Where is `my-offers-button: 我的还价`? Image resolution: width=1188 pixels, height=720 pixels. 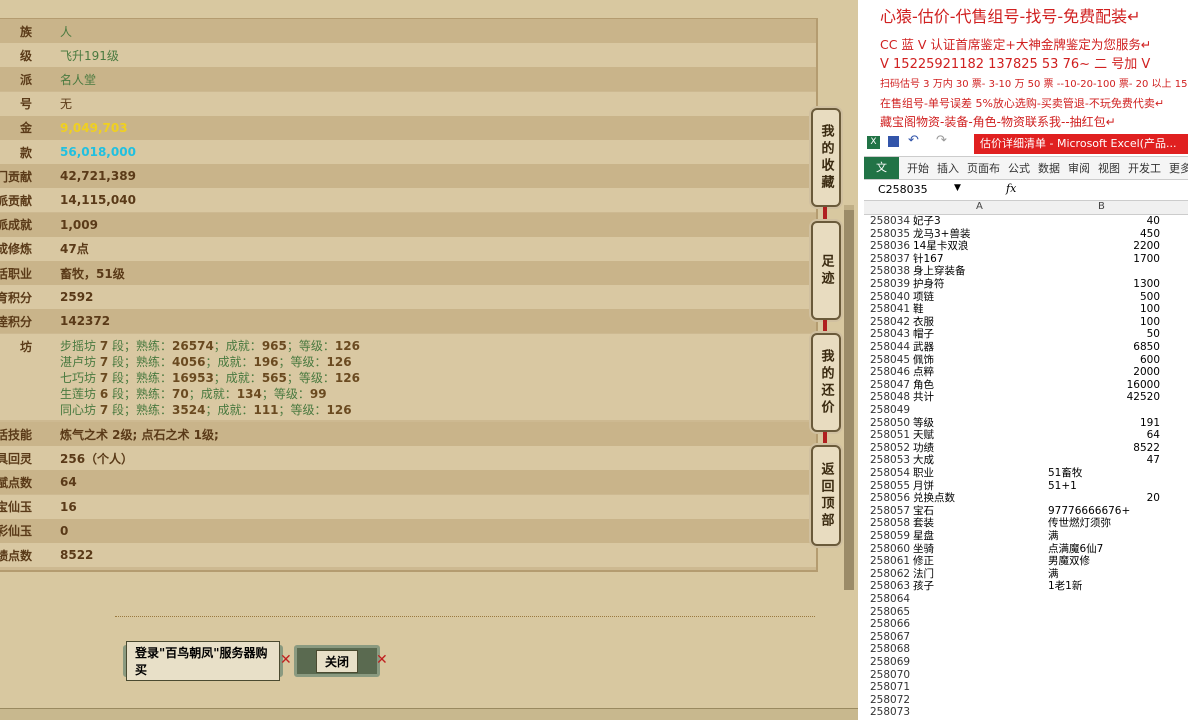 my-offers-button: 我的还价 is located at coordinates (826, 382).